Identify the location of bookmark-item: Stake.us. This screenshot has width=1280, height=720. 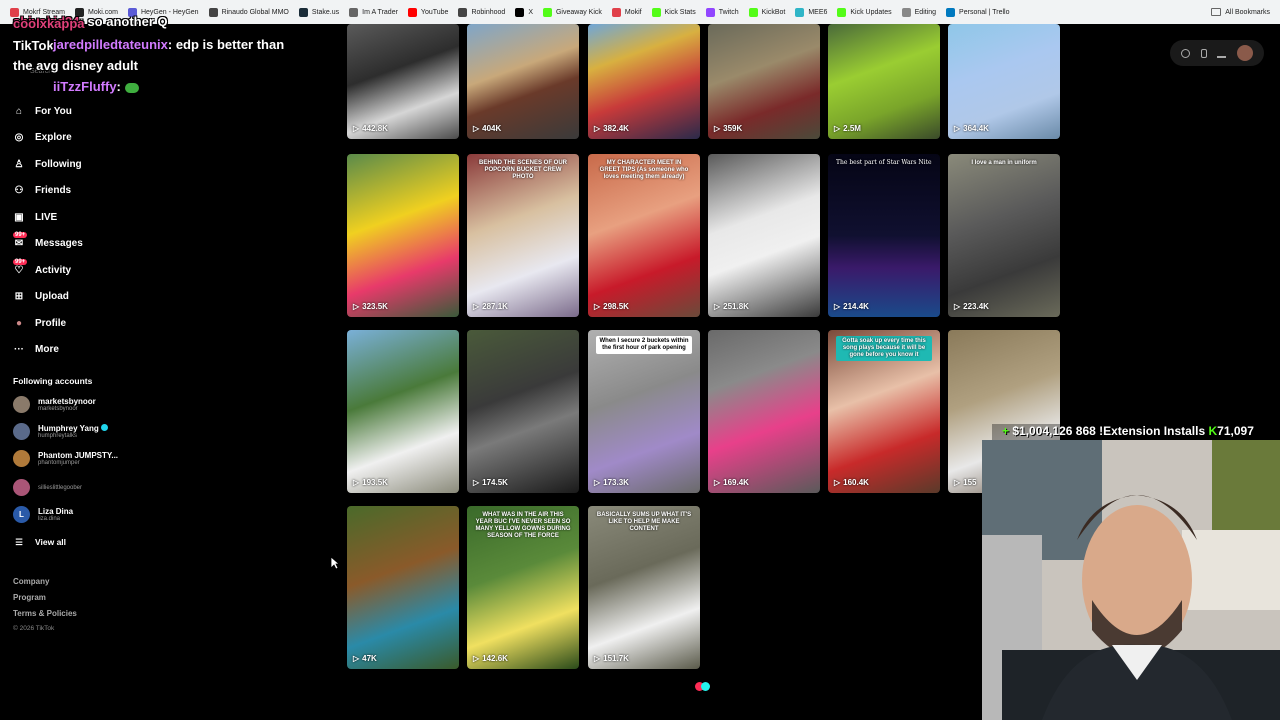
(319, 12).